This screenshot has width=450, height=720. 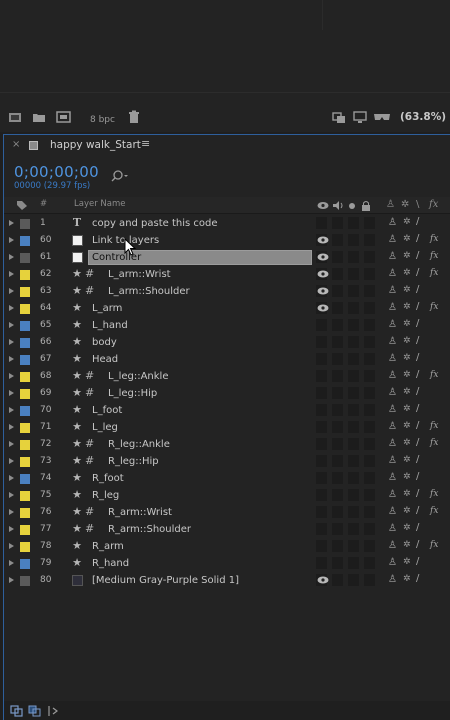 I want to click on layer-name: Head, so click(x=105, y=359).